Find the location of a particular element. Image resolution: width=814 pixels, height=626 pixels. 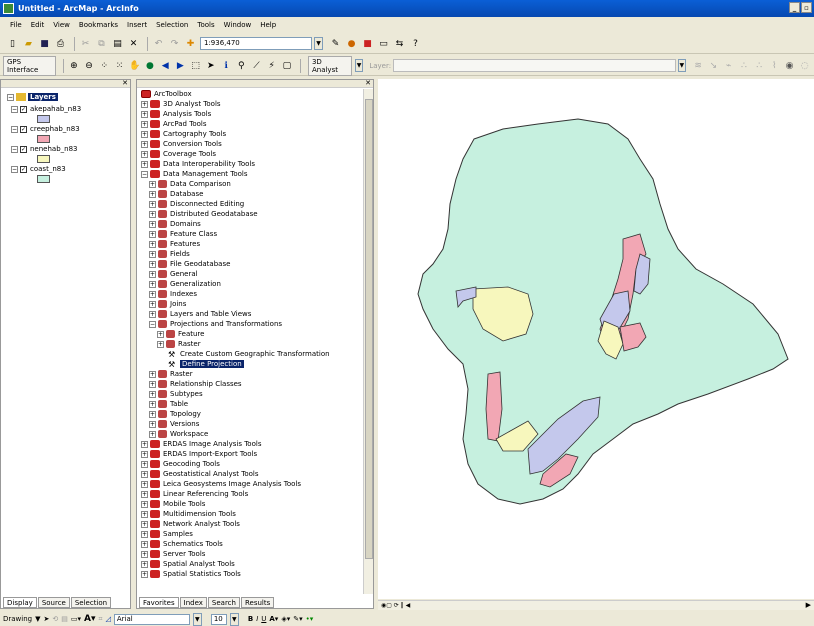

select-elements-icon: ➤ is located at coordinates (211, 65).